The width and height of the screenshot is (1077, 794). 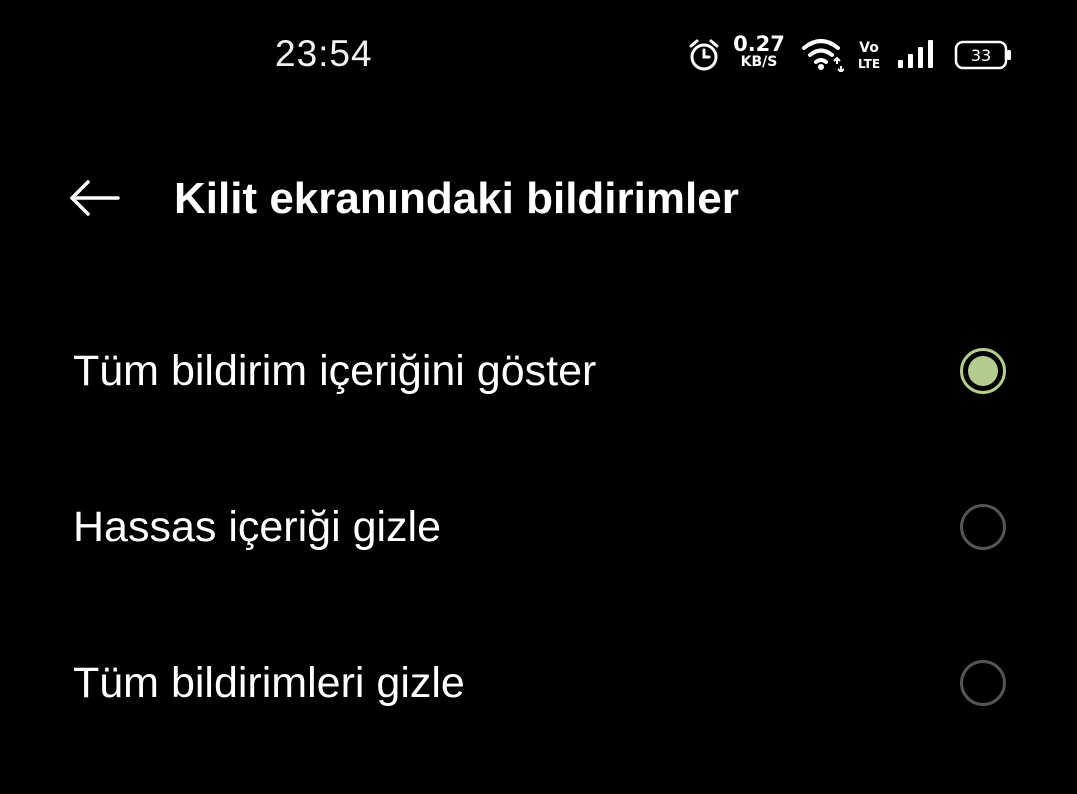 I want to click on radio-button-selected, so click(x=983, y=371).